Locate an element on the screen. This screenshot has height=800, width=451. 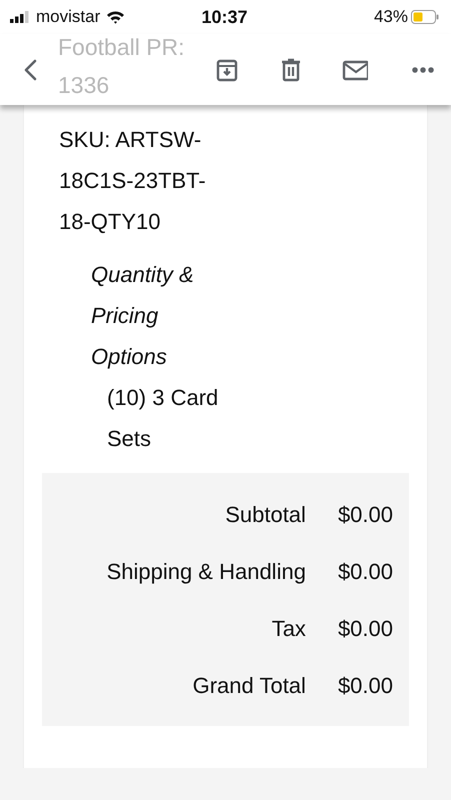
more-button is located at coordinates (423, 69).